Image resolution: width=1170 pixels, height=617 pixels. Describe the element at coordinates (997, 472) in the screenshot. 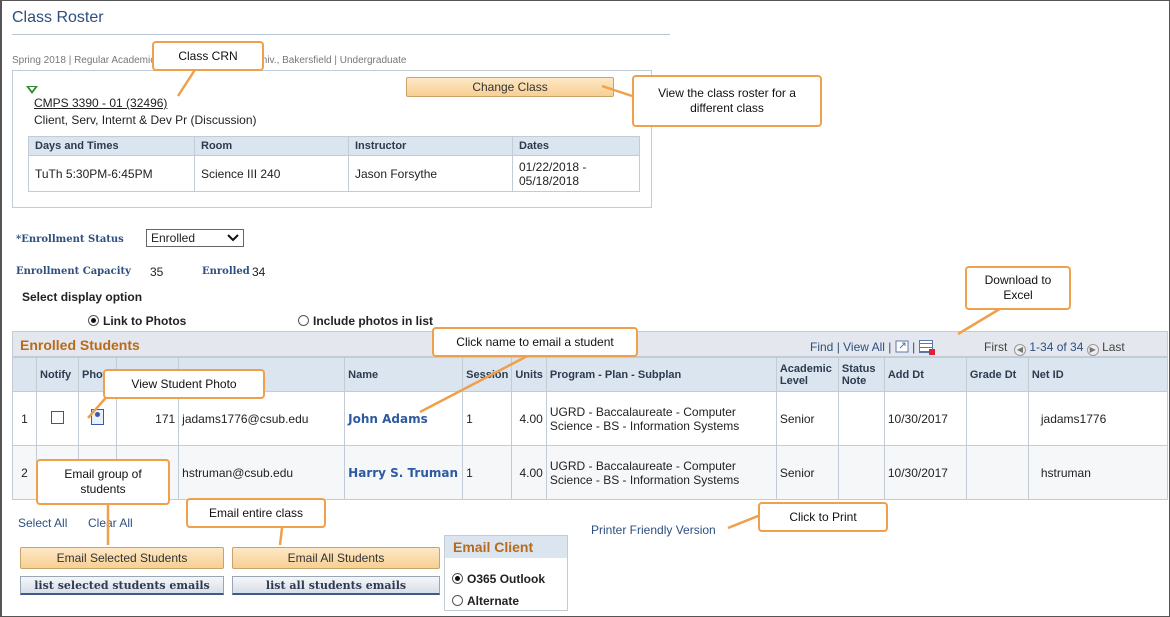

I see `grade-date` at that location.